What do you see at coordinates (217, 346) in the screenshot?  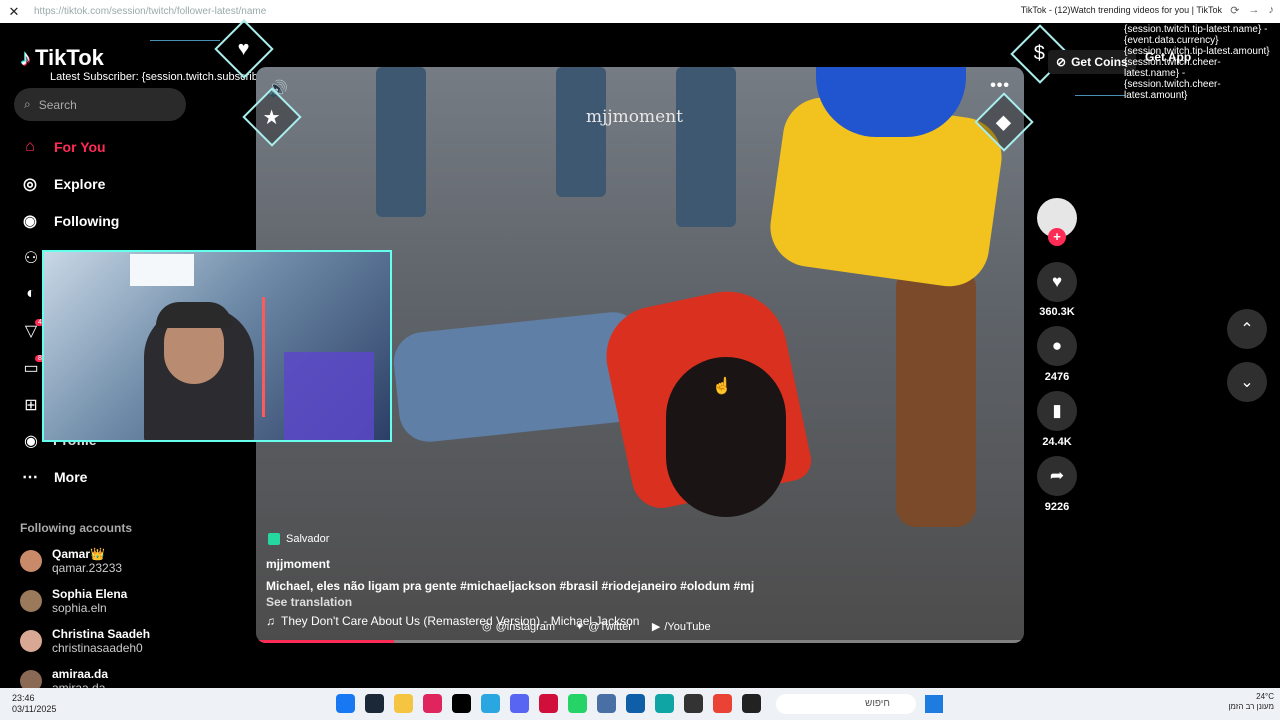 I see `streamer-webcam` at bounding box center [217, 346].